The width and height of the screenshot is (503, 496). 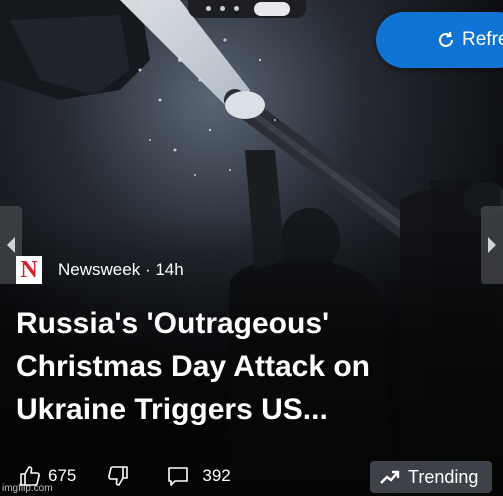 What do you see at coordinates (178, 476) in the screenshot?
I see `comment-icon` at bounding box center [178, 476].